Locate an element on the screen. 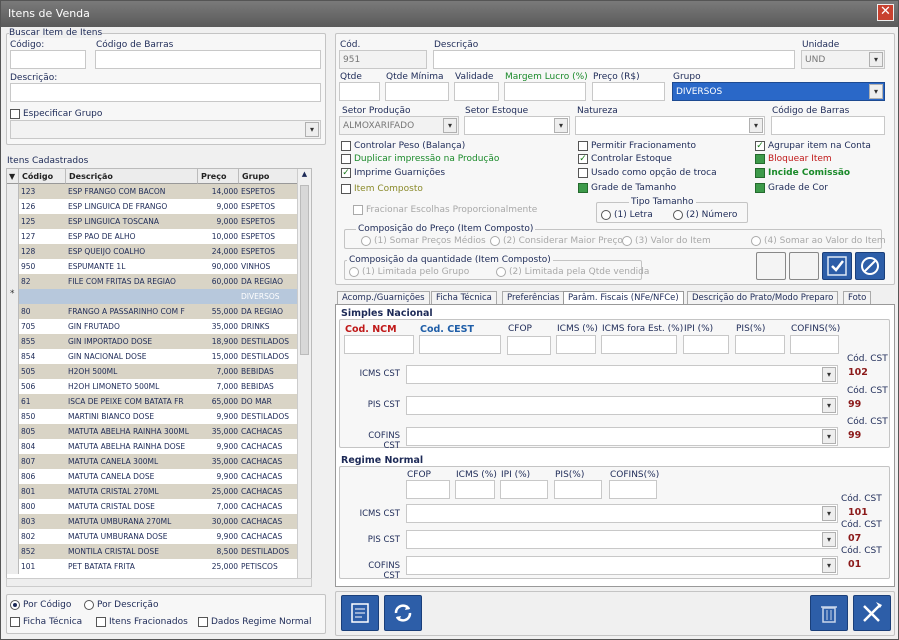  agrupar-checkbox: ✓ is located at coordinates (760, 146).